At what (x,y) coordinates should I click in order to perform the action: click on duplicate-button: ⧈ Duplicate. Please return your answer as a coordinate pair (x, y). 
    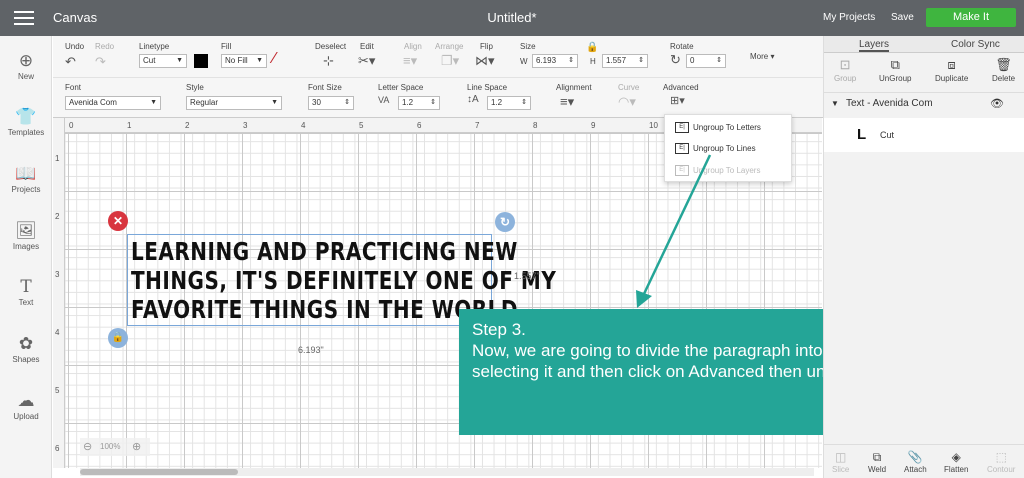
    Looking at the image, I should click on (951, 70).